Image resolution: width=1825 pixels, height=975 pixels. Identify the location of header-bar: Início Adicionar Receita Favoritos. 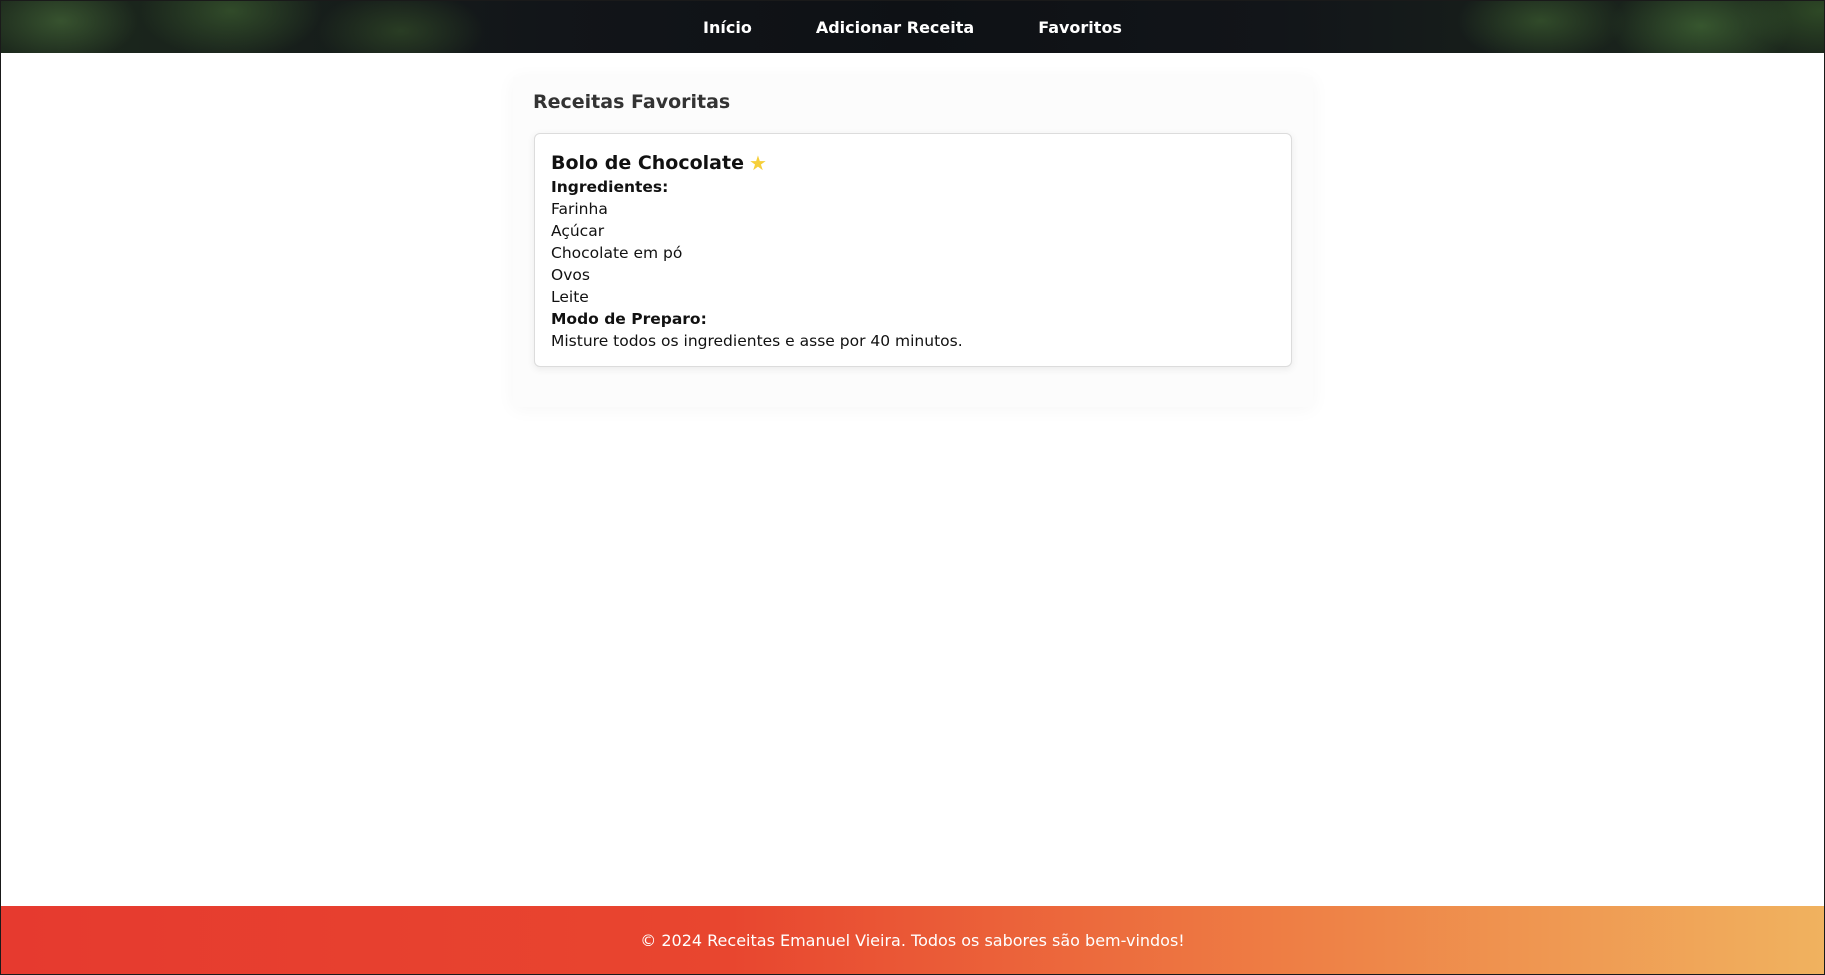
(912, 27).